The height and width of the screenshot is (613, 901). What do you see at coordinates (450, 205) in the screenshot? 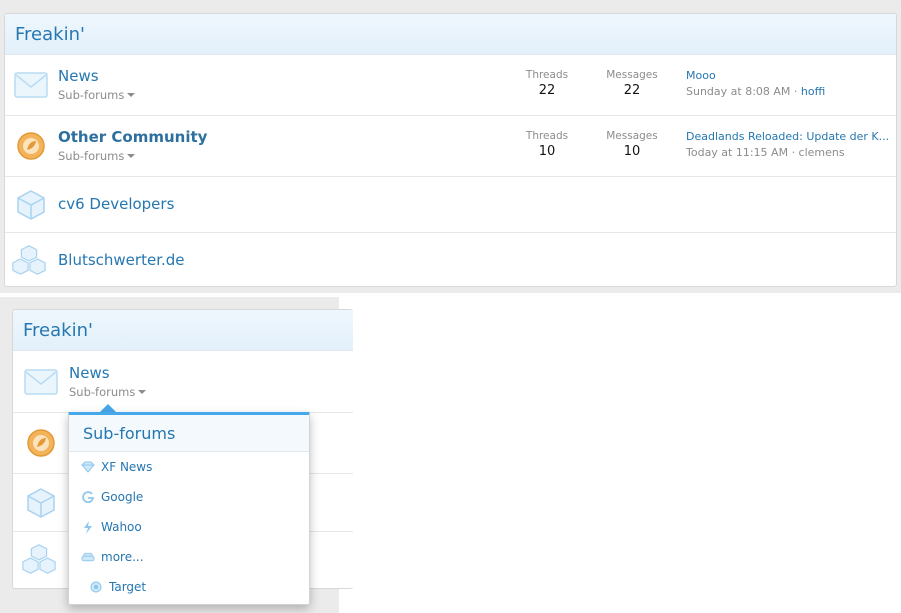
I see `forum-row-cv6-developers: cv6 Developers` at bounding box center [450, 205].